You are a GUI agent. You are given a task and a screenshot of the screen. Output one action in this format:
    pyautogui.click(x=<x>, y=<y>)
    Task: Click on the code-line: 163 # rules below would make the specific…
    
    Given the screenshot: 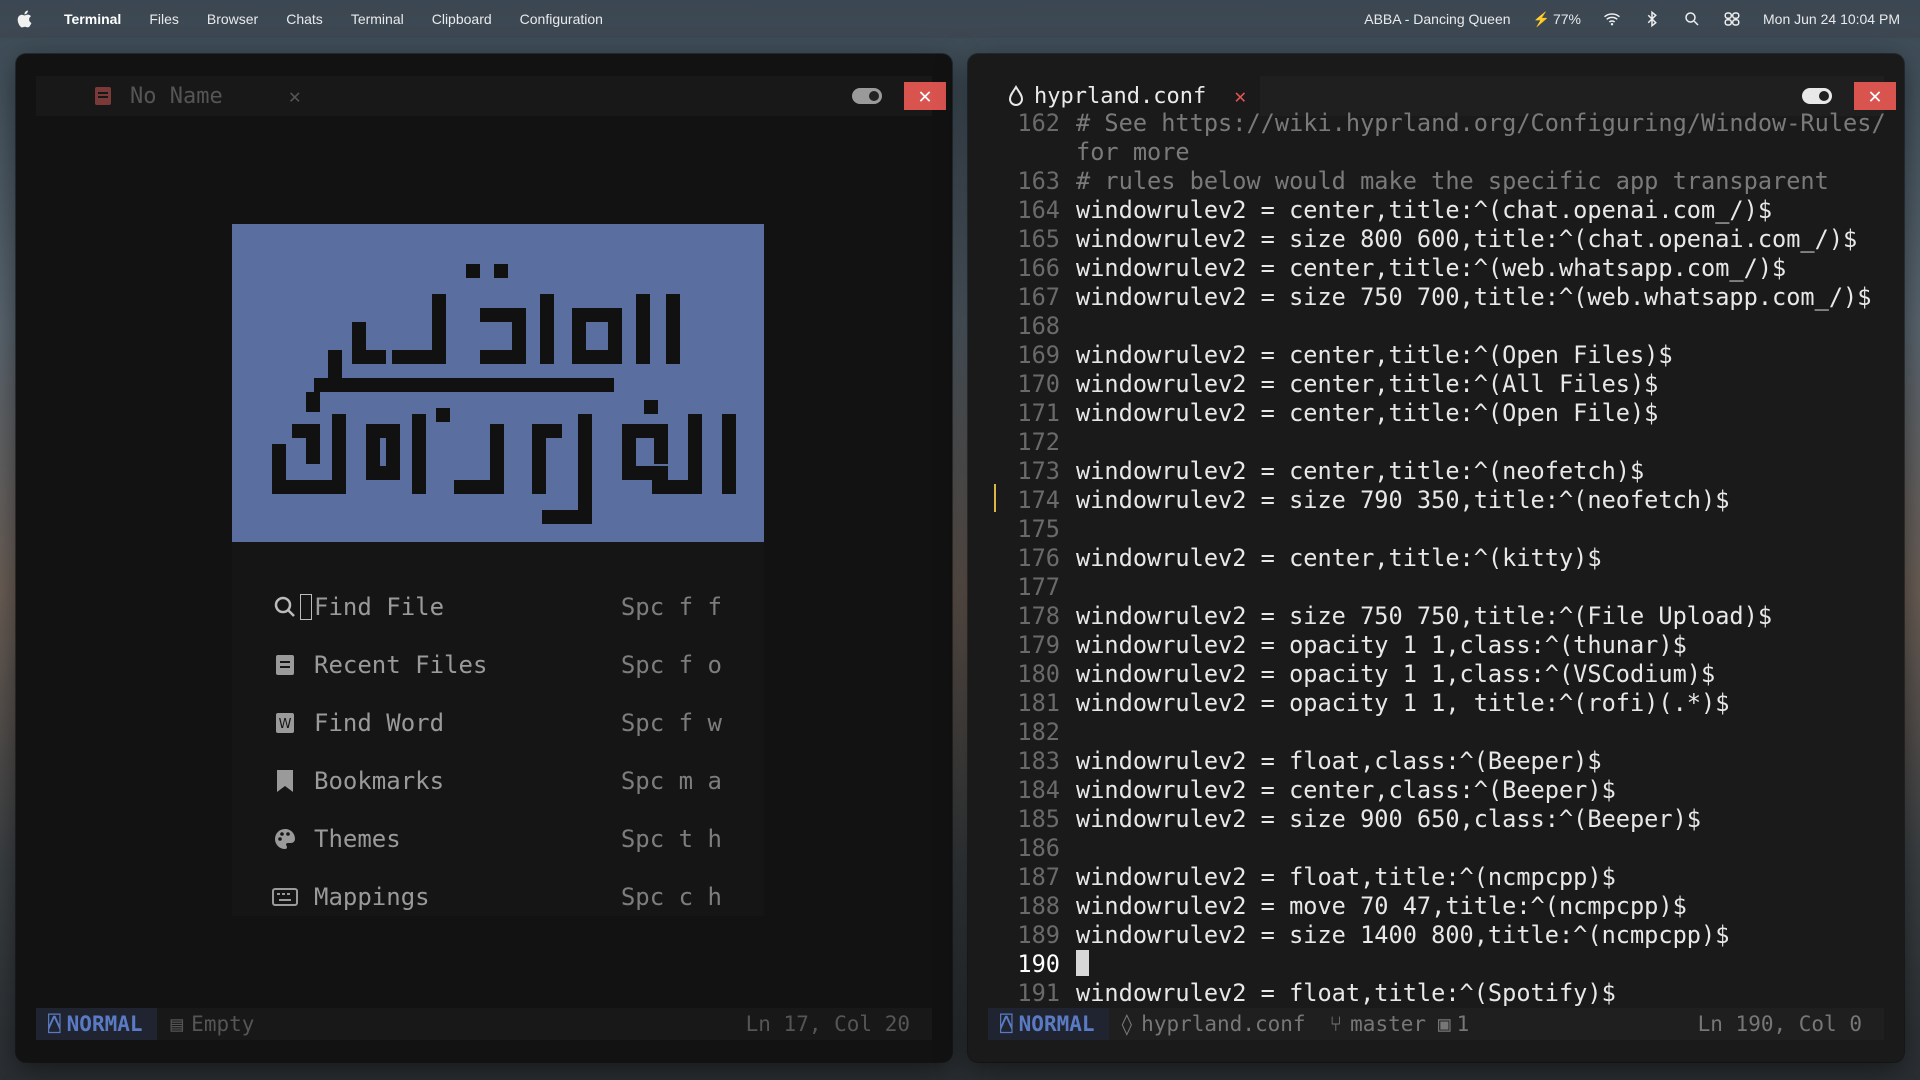 What is the action you would take?
    pyautogui.click(x=1445, y=181)
    